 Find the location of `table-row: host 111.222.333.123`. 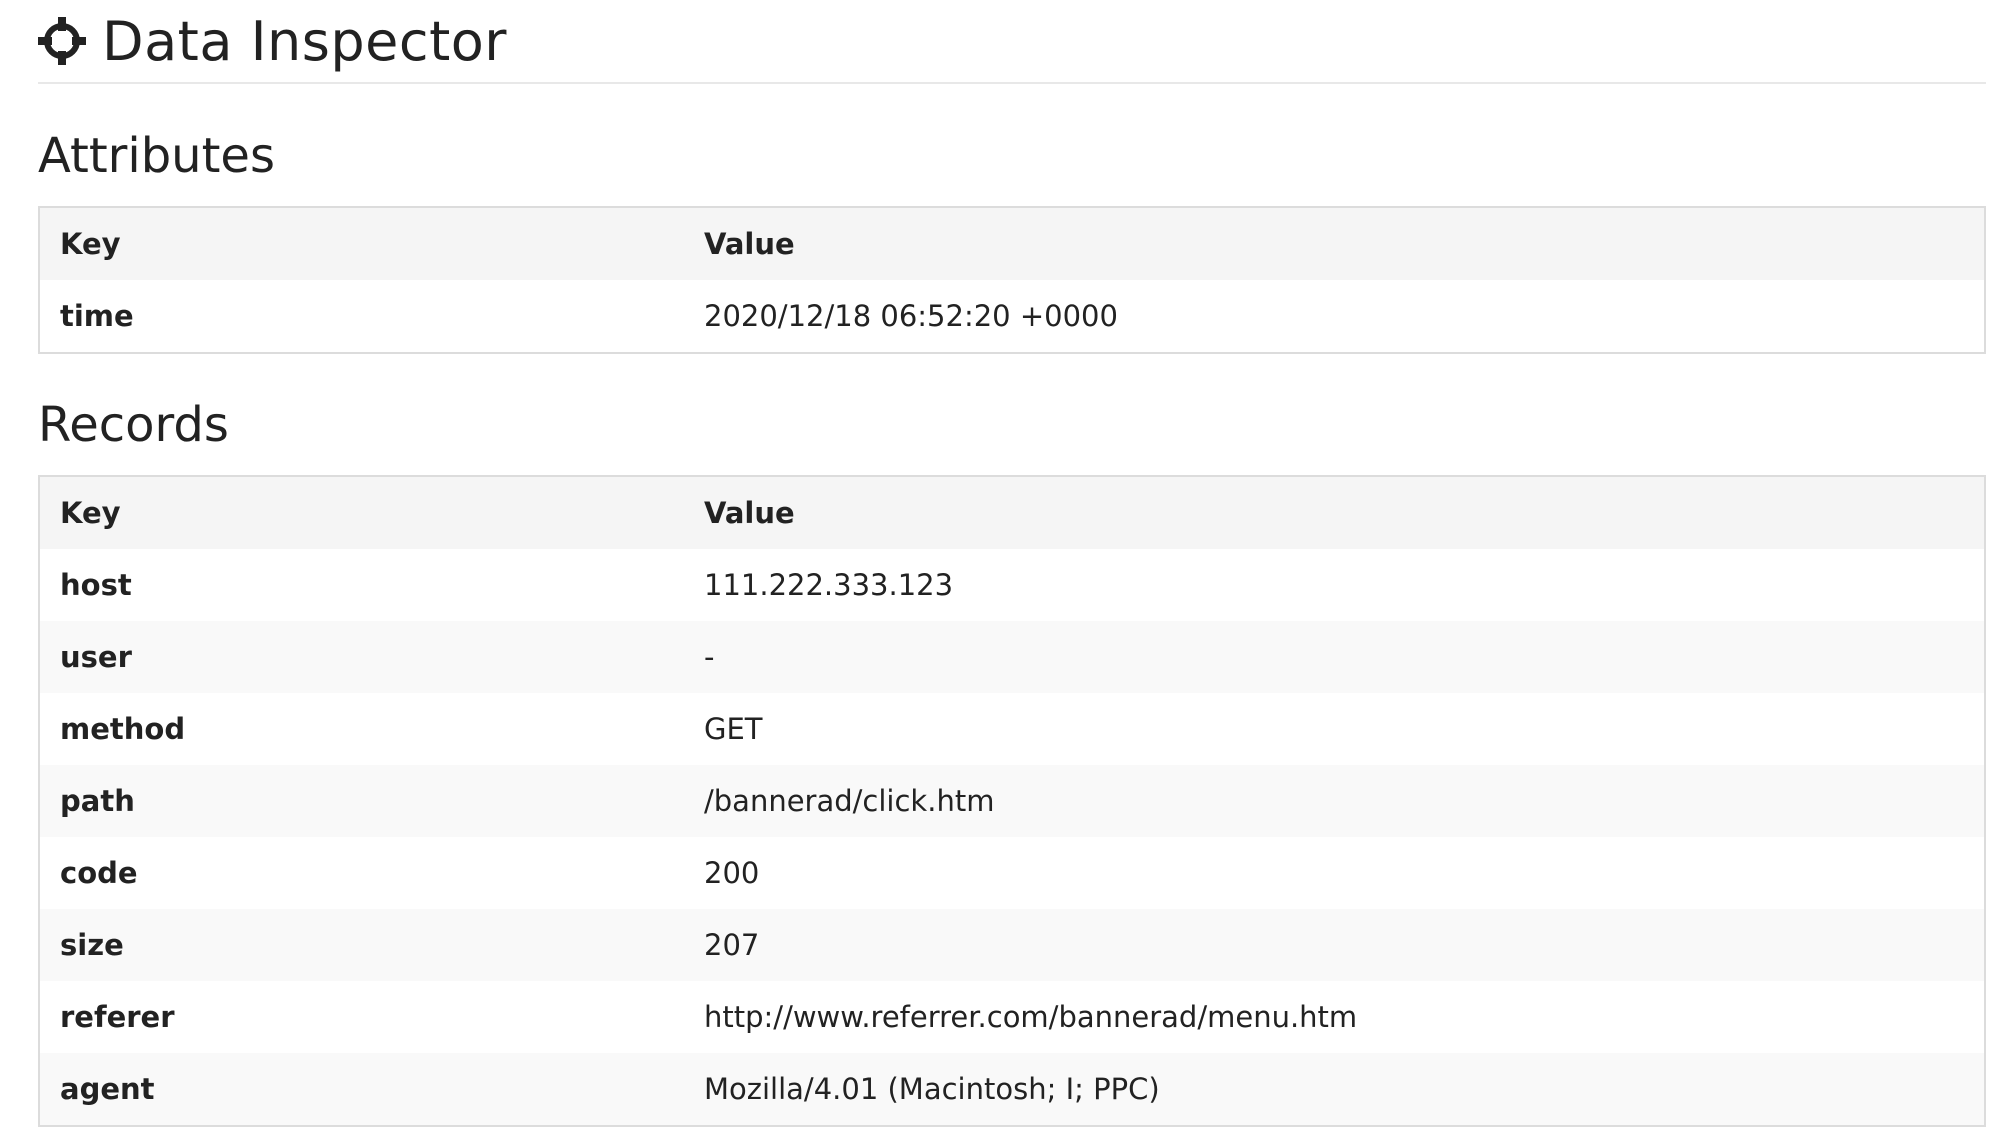

table-row: host 111.222.333.123 is located at coordinates (1012, 585).